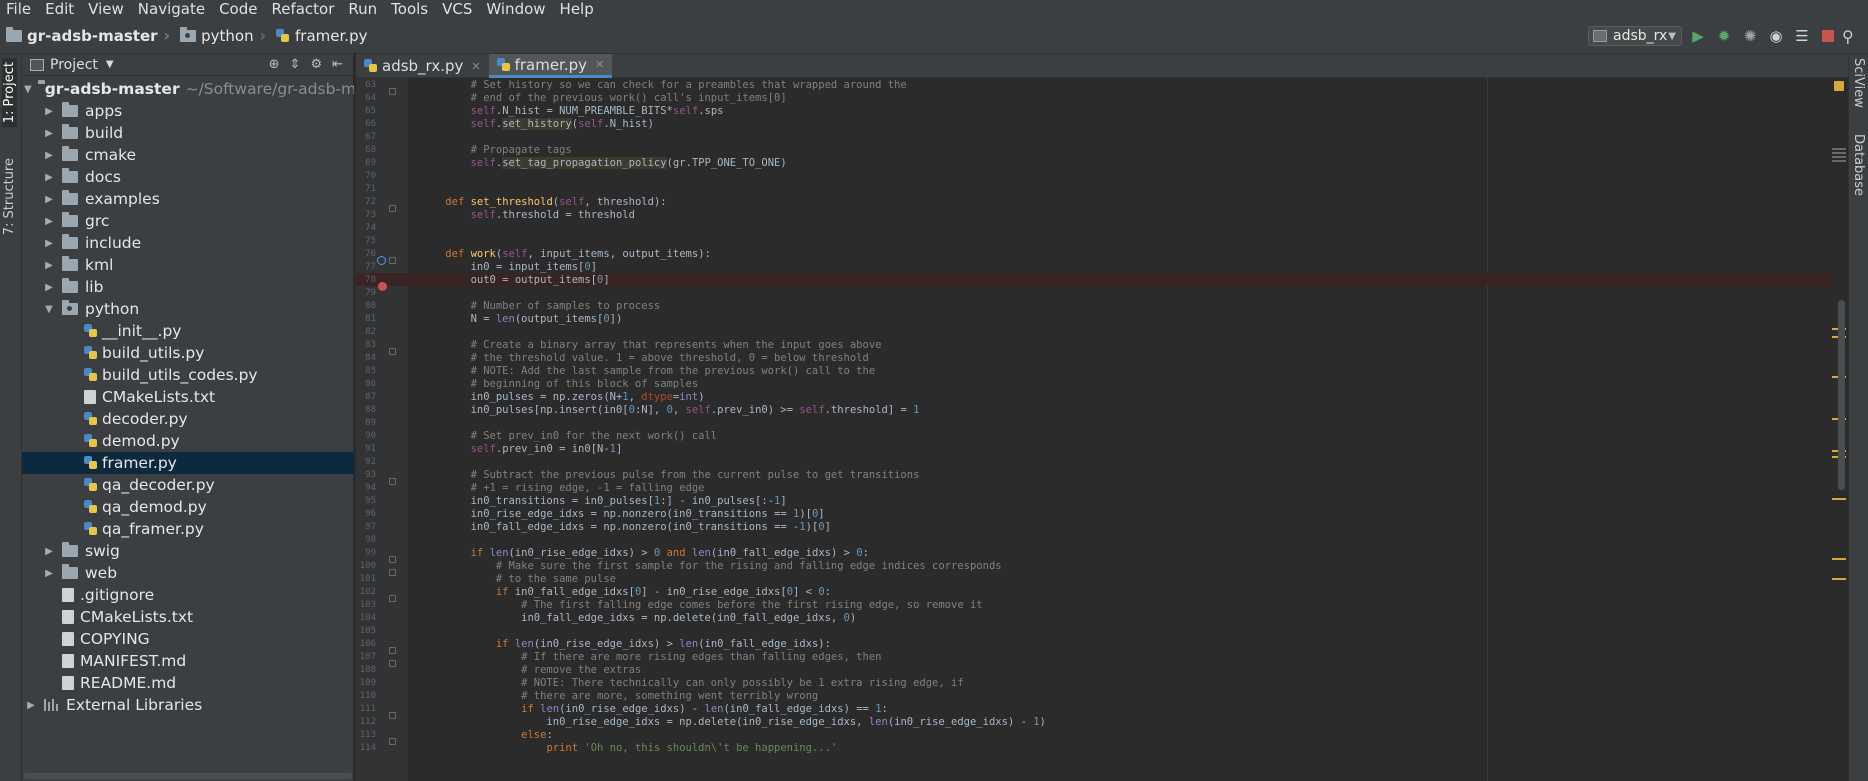 The image size is (1868, 781). Describe the element at coordinates (1096, 396) in the screenshot. I see `code-line: 87 in0_pulses = np.zeros(N+1, dtype=int)` at that location.